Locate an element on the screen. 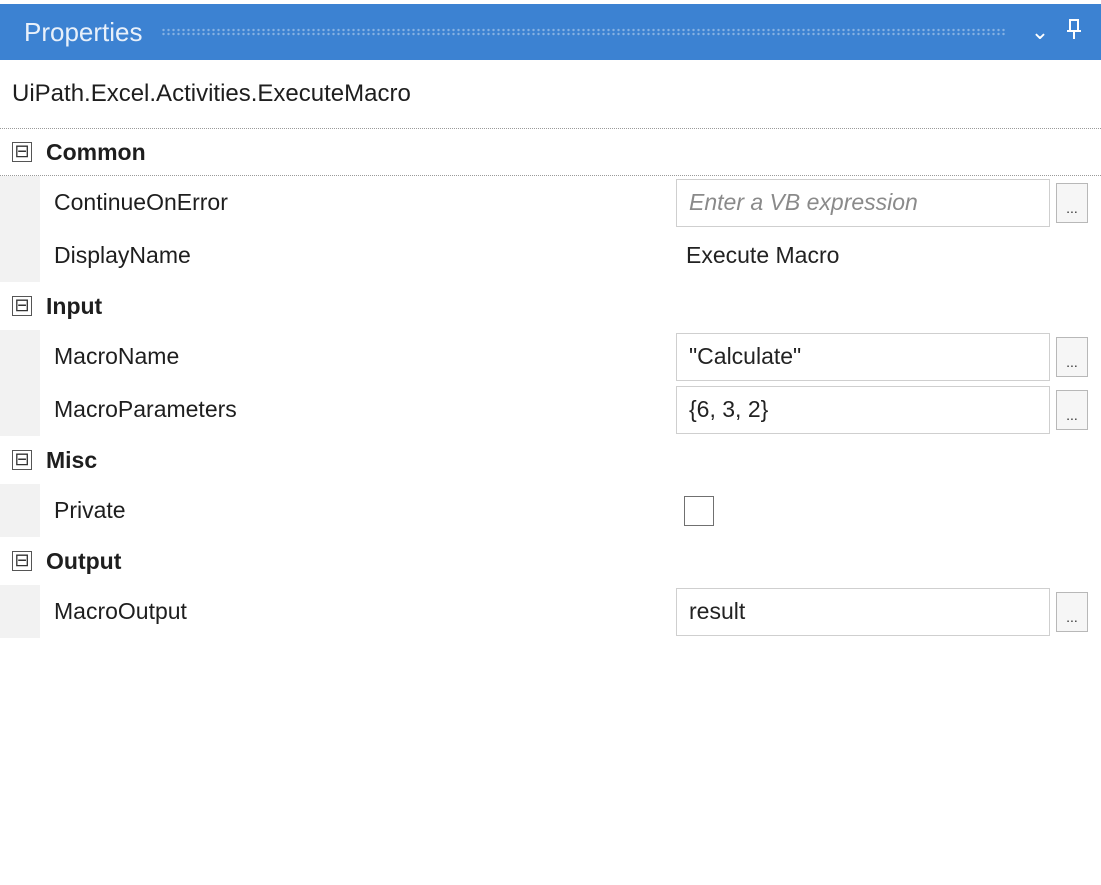 The width and height of the screenshot is (1101, 885). properties-title-bar: Properties ⌄ is located at coordinates (550, 32).